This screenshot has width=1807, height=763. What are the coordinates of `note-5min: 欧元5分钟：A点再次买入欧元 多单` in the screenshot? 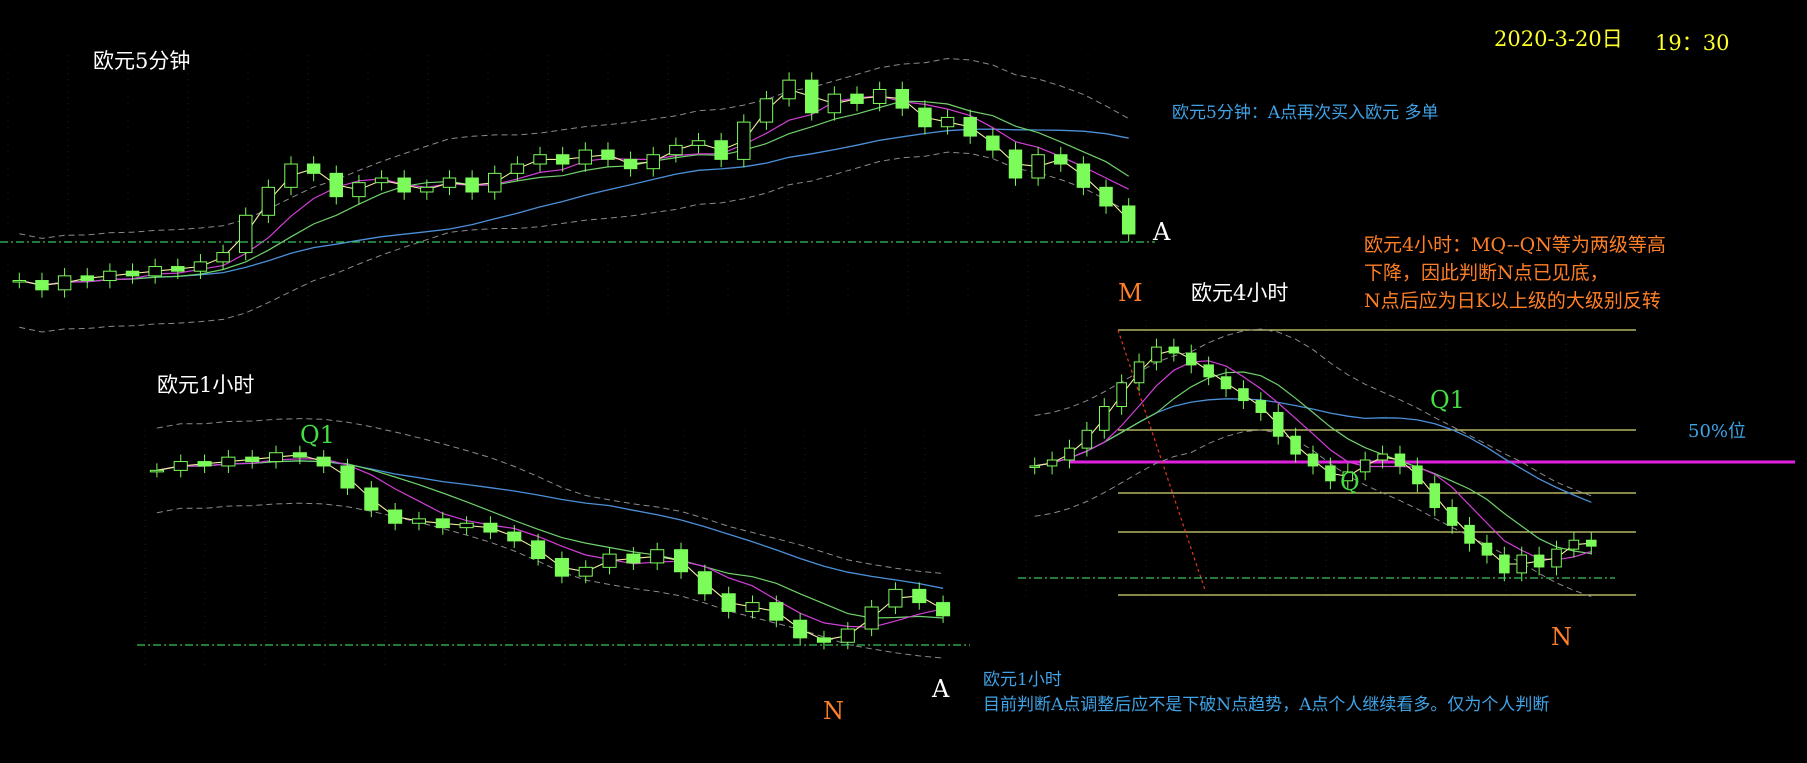 It's located at (1305, 113).